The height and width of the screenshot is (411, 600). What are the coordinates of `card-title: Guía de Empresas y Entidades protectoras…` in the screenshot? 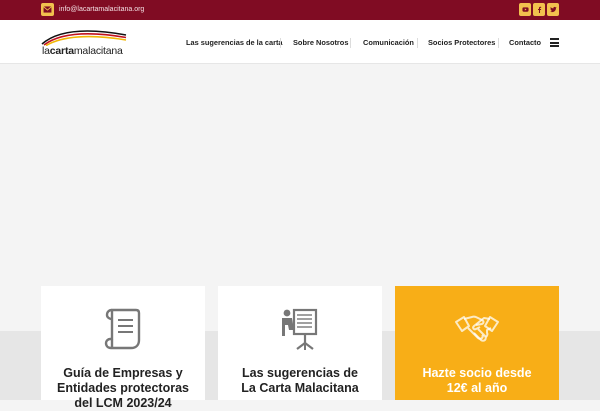 It's located at (123, 388).